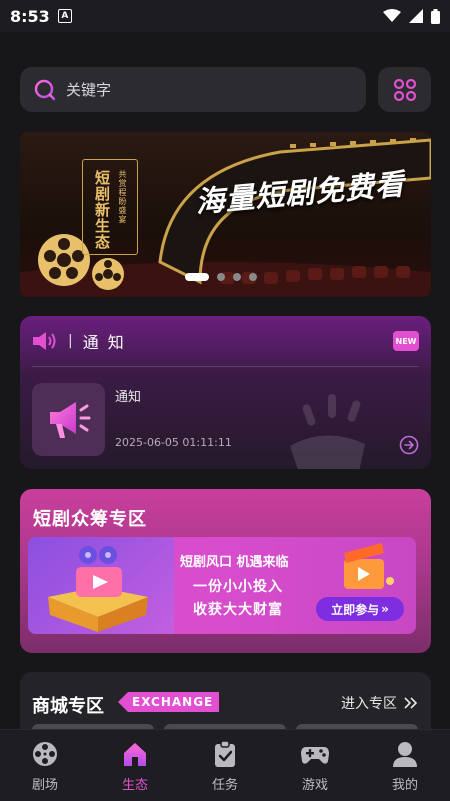 This screenshot has height=801, width=450. Describe the element at coordinates (128, 395) in the screenshot. I see `notice-message: 通知` at that location.